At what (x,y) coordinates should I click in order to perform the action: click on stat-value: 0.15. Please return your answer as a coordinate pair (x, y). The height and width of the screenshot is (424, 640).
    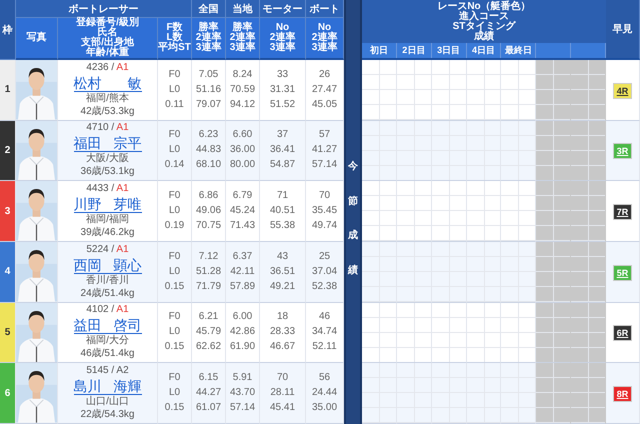
    Looking at the image, I should click on (174, 286).